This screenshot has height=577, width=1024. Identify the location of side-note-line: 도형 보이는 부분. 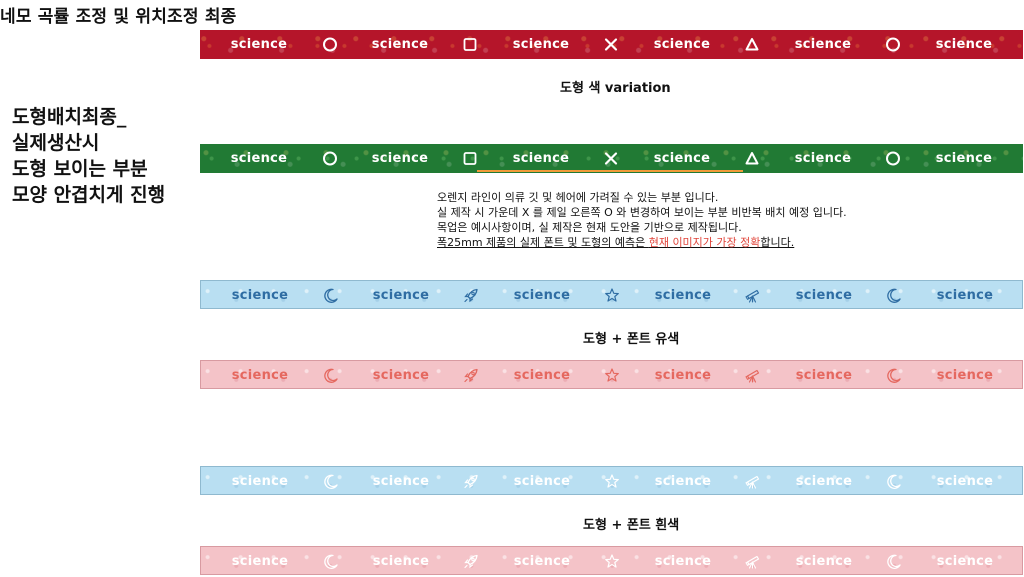
(80, 169).